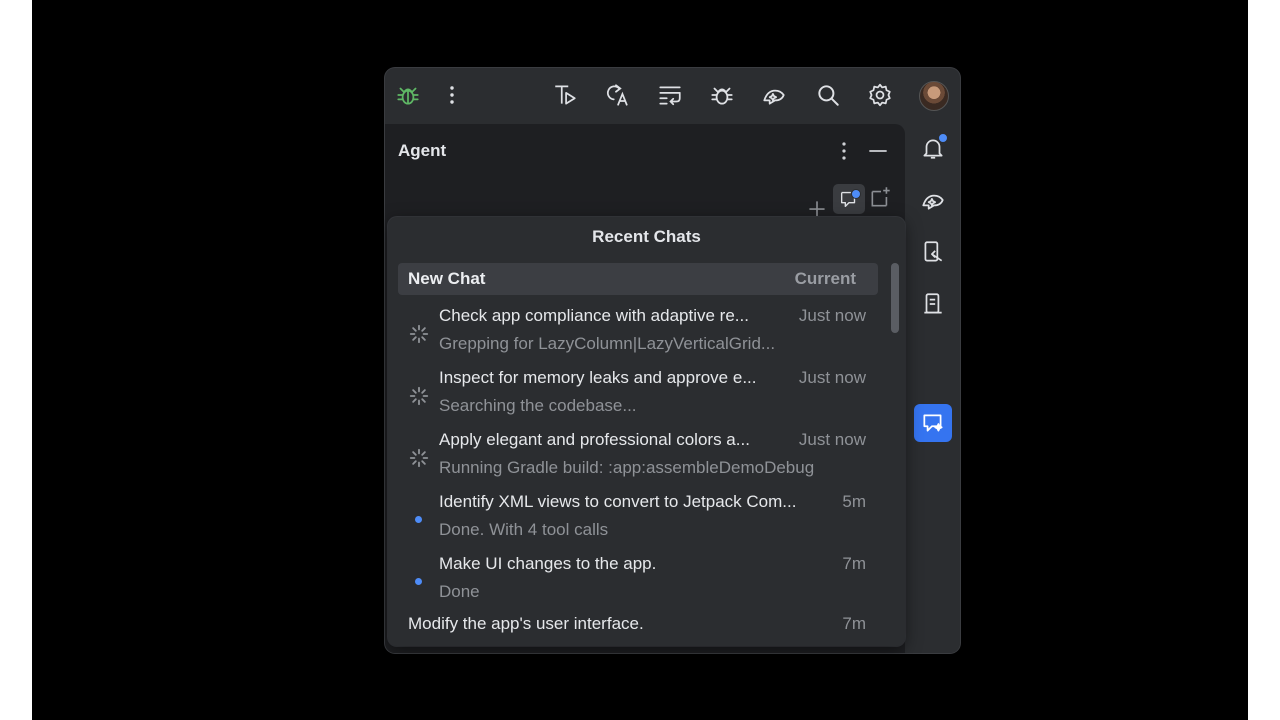 Image resolution: width=1280 pixels, height=720 pixels. Describe the element at coordinates (828, 95) in the screenshot. I see `search-icon` at that location.